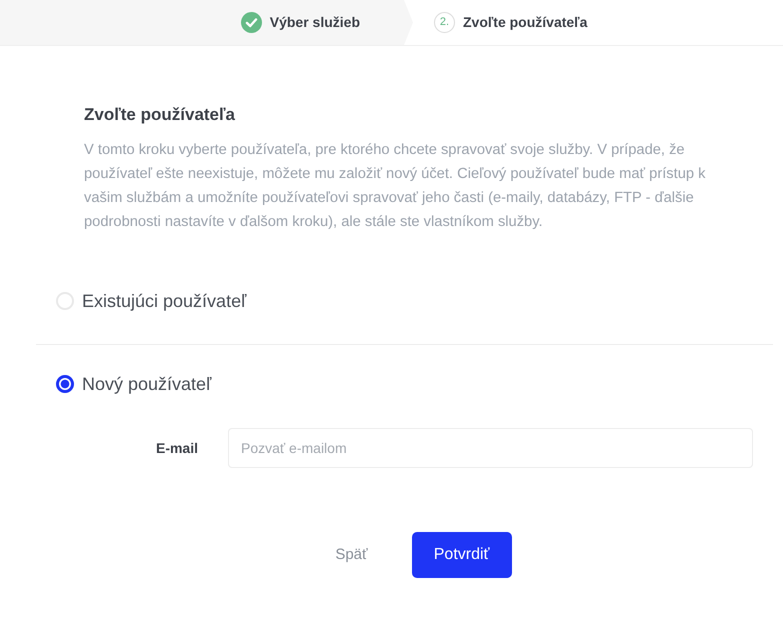 The width and height of the screenshot is (783, 624). I want to click on radio-label: Nový používateľ, so click(147, 384).